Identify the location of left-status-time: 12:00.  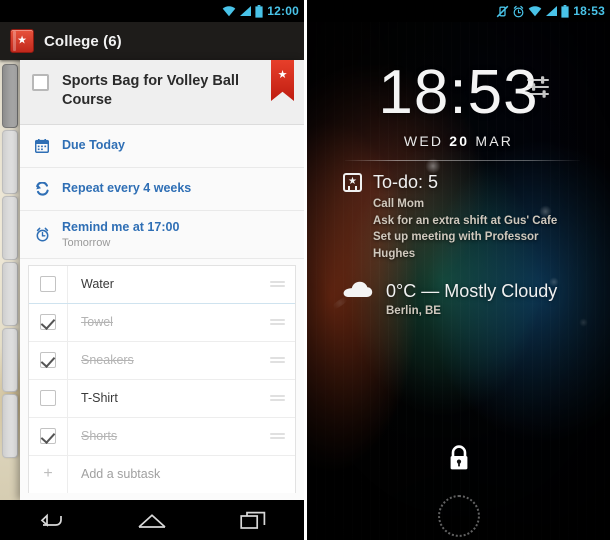
(283, 11).